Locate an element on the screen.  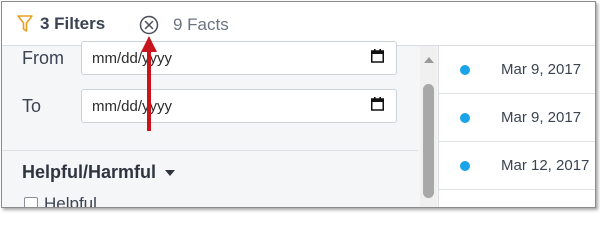
annotation-arrow is located at coordinates (149, 83).